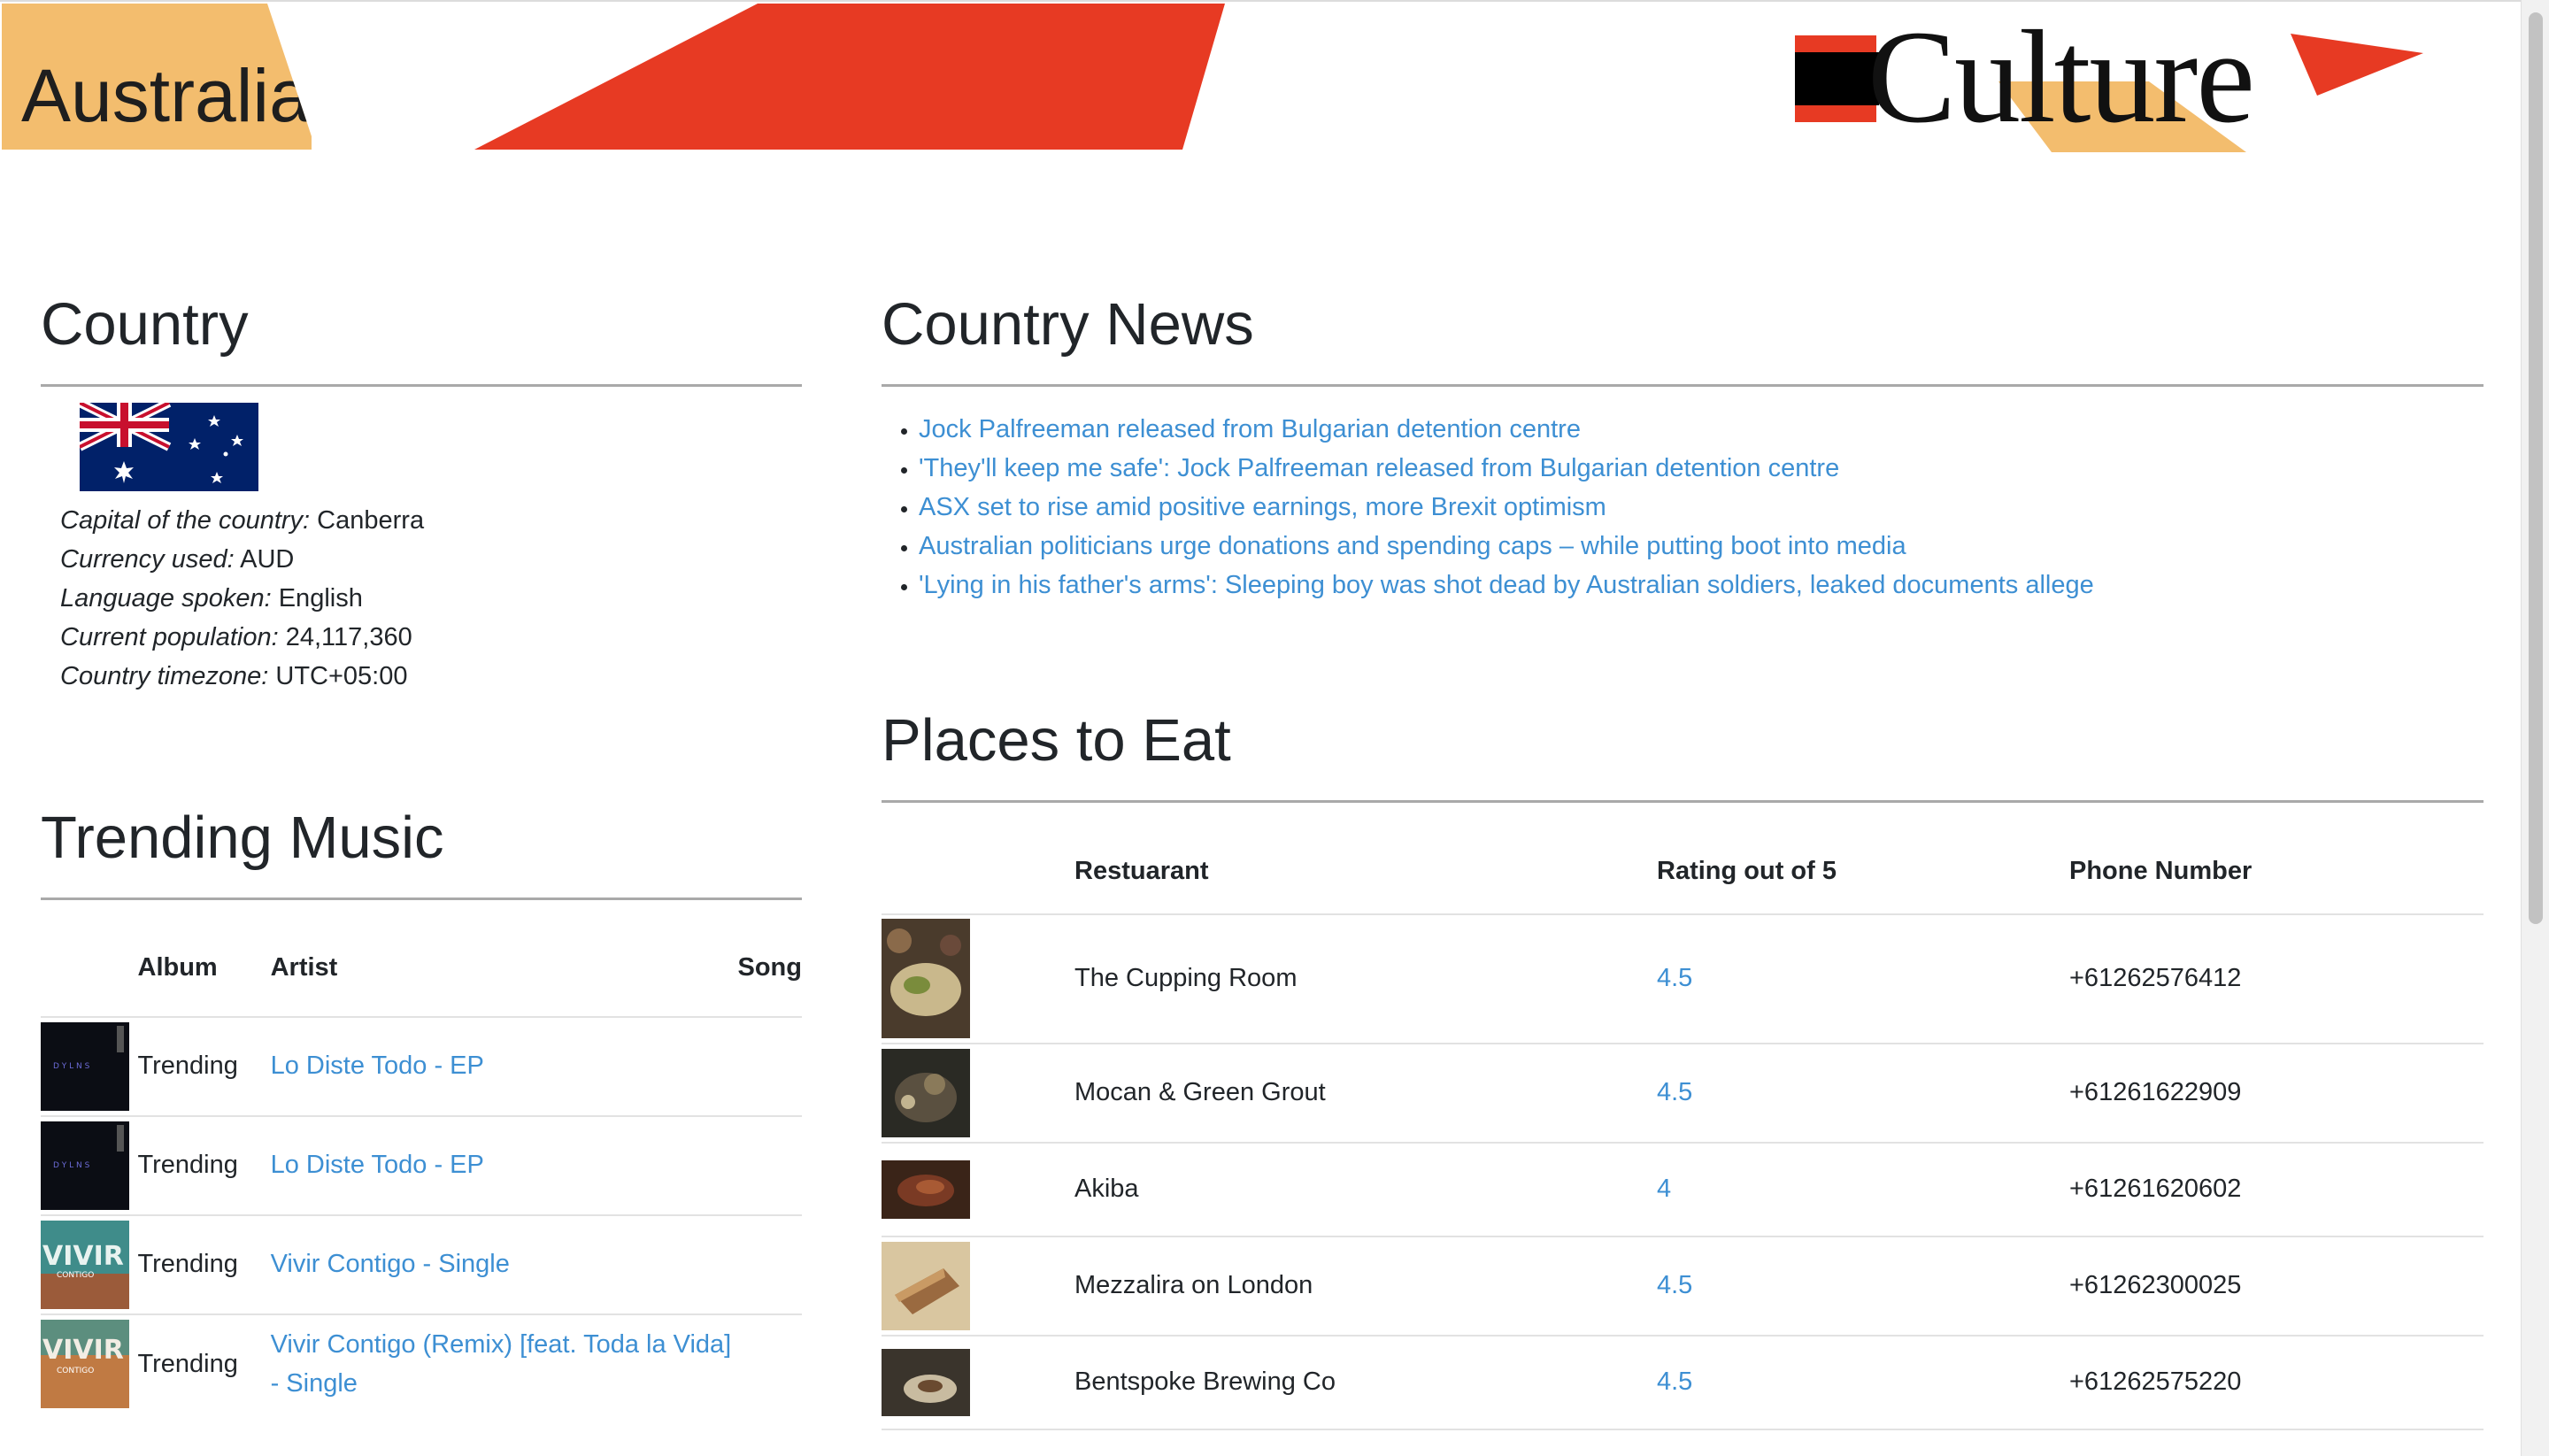 This screenshot has height=1456, width=2549. What do you see at coordinates (2061, 77) in the screenshot?
I see `logo-text: Culture` at bounding box center [2061, 77].